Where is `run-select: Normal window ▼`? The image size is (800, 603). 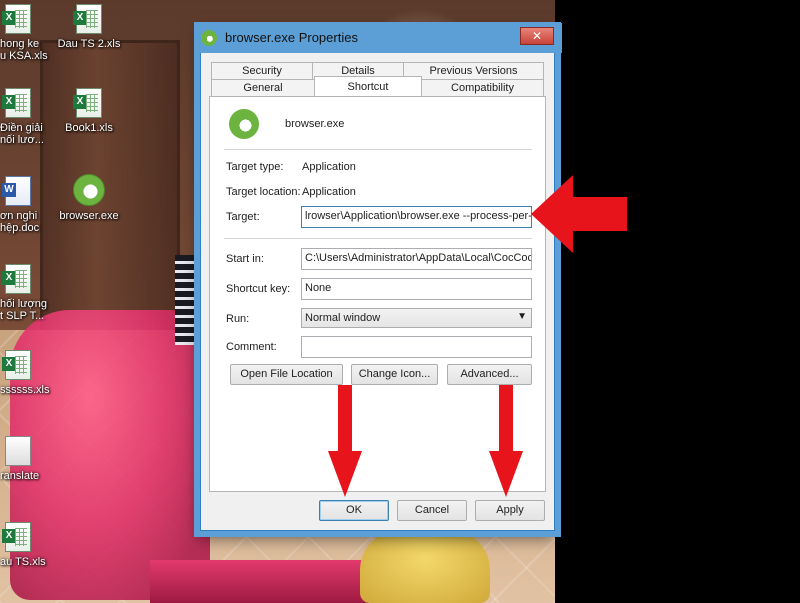 run-select: Normal window ▼ is located at coordinates (416, 318).